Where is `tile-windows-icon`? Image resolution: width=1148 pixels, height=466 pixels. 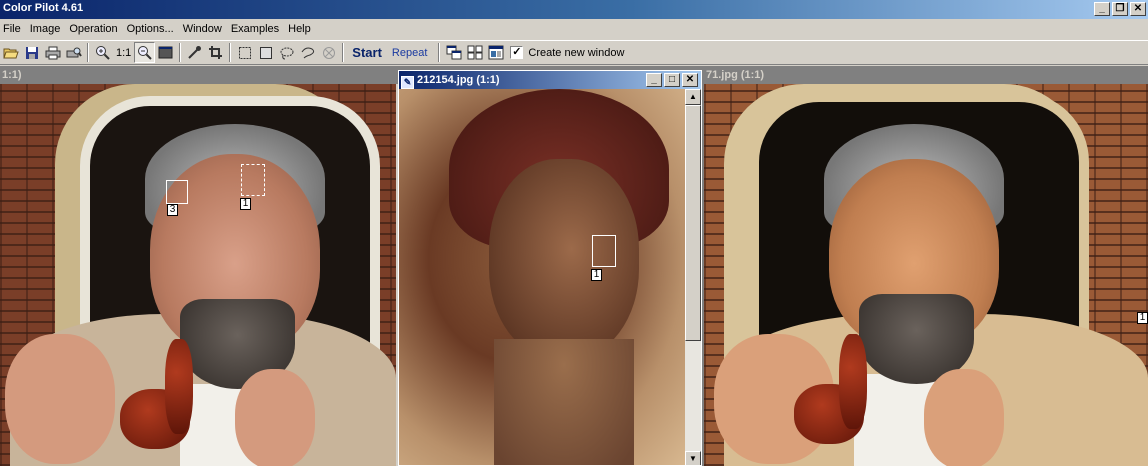 tile-windows-icon is located at coordinates (474, 52).